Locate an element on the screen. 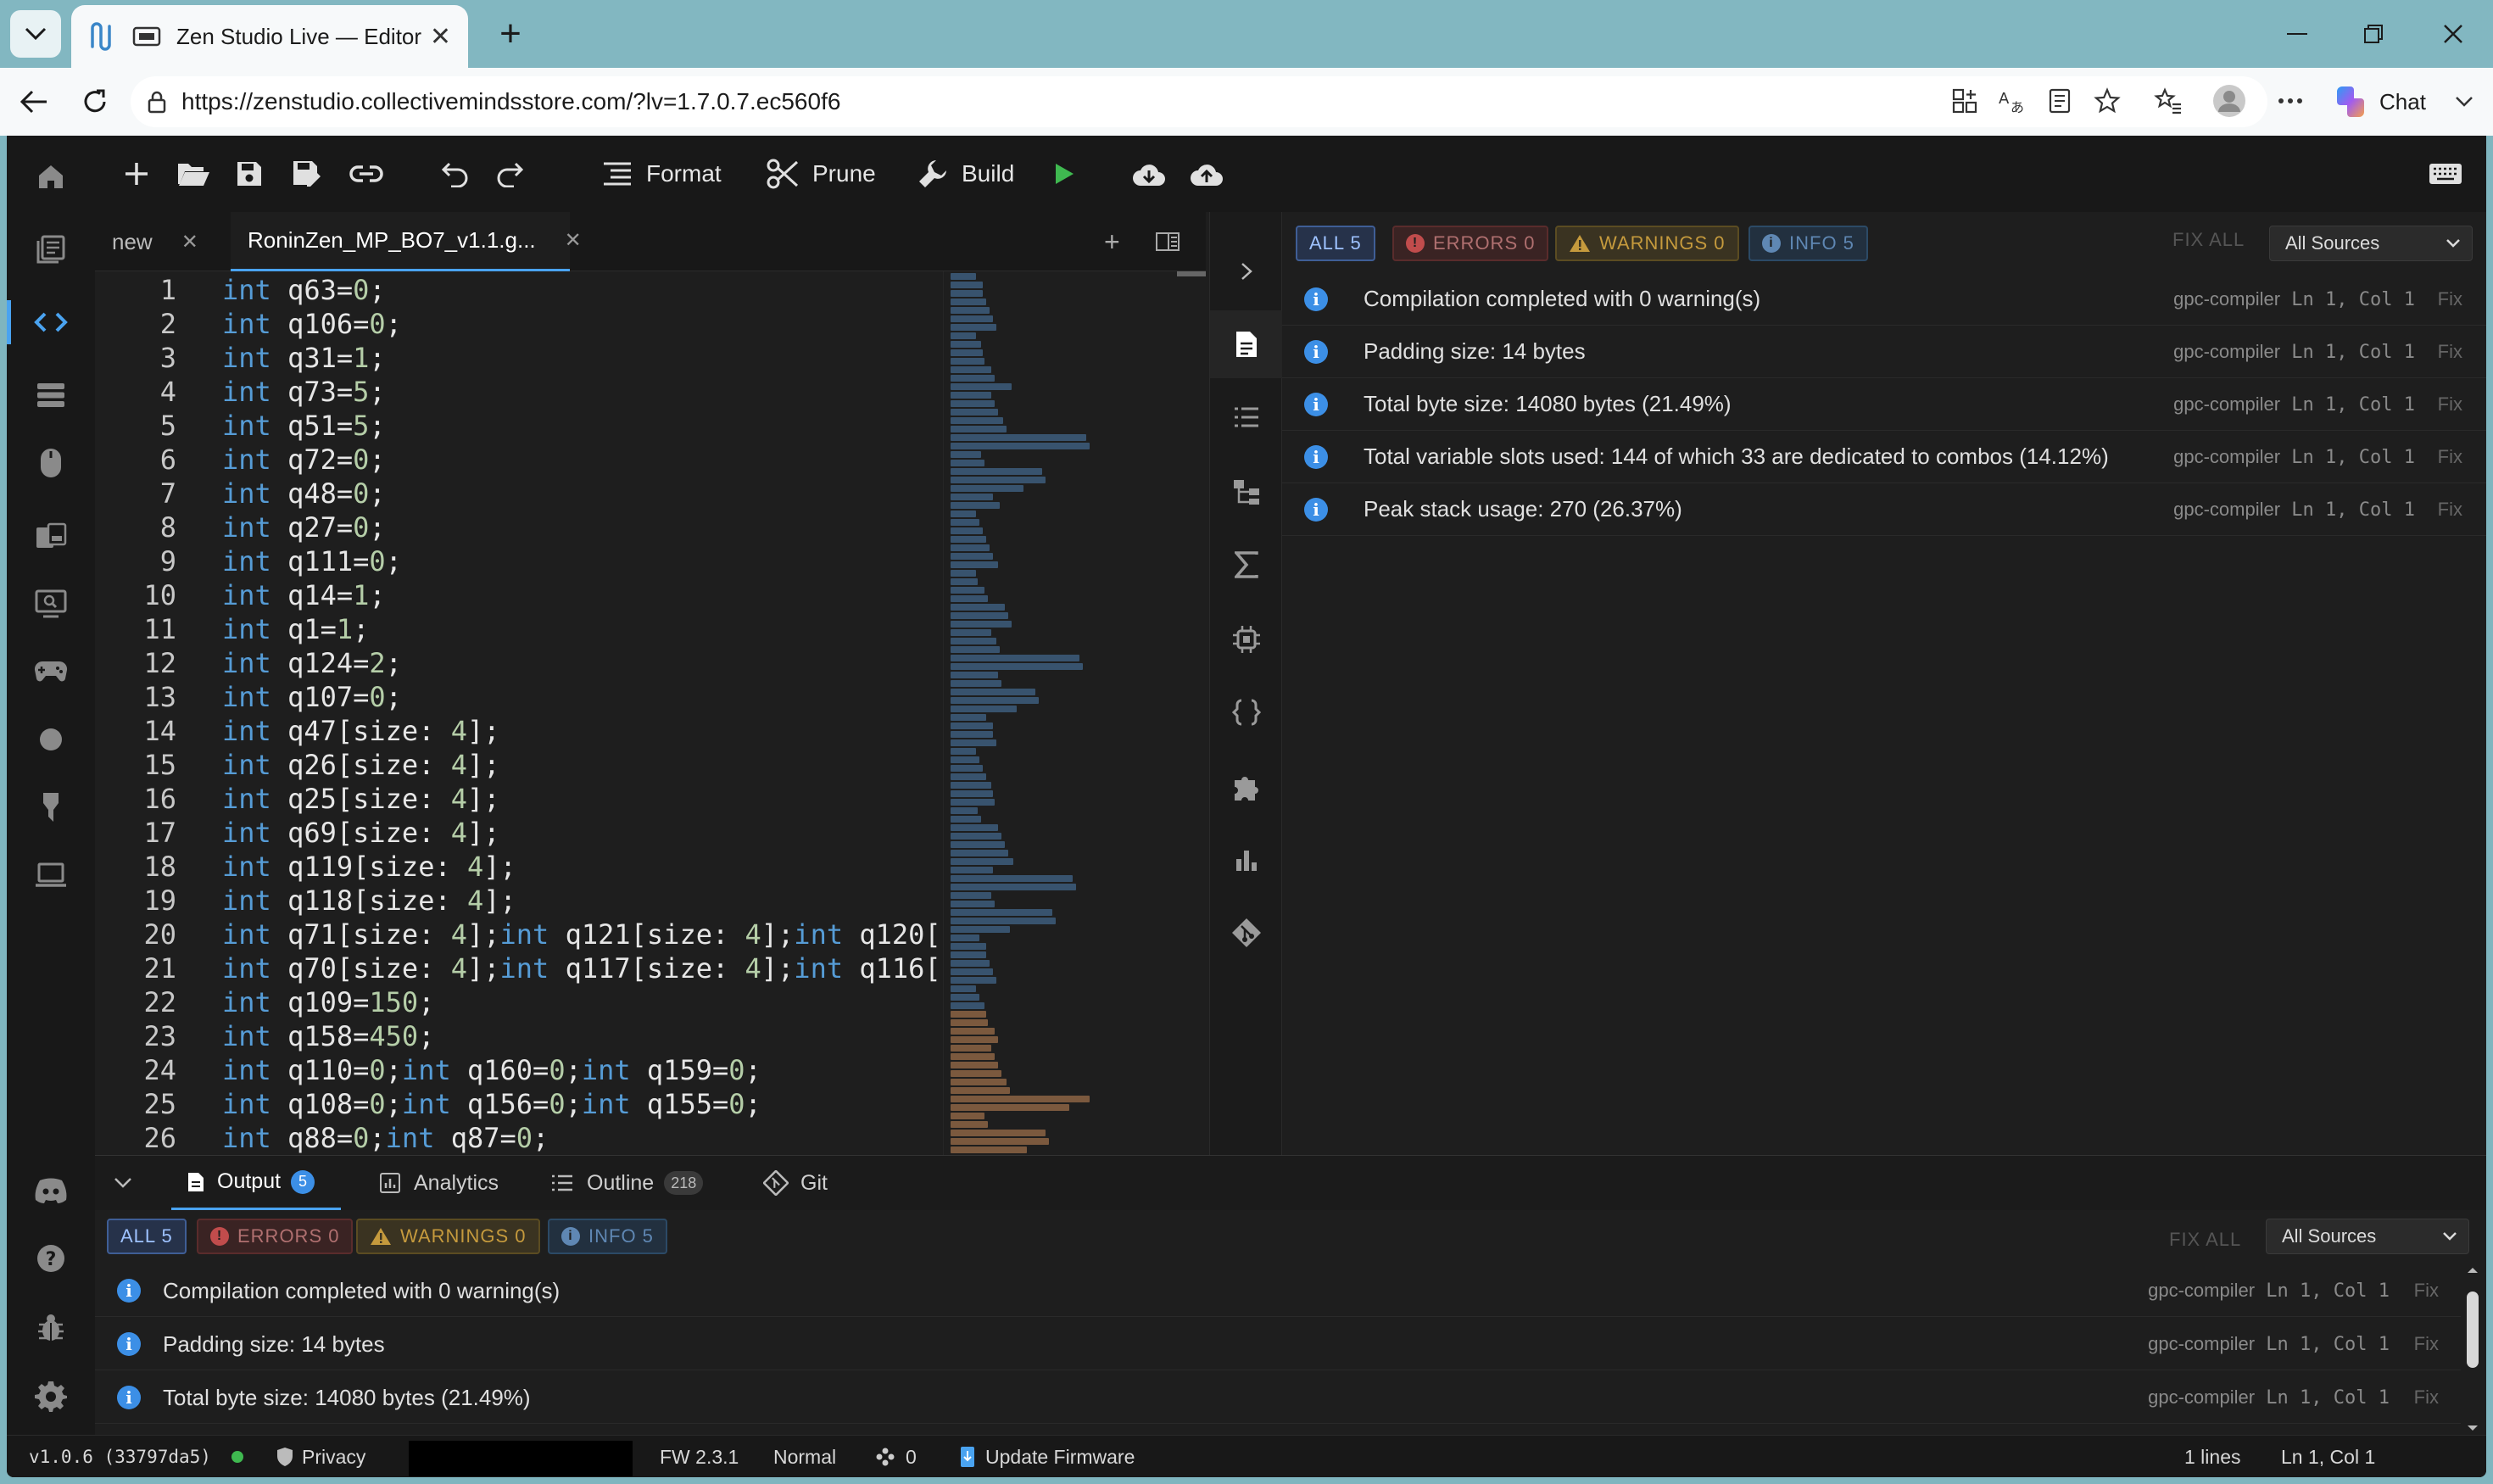  tab-output: Output 5 is located at coordinates (256, 1183).